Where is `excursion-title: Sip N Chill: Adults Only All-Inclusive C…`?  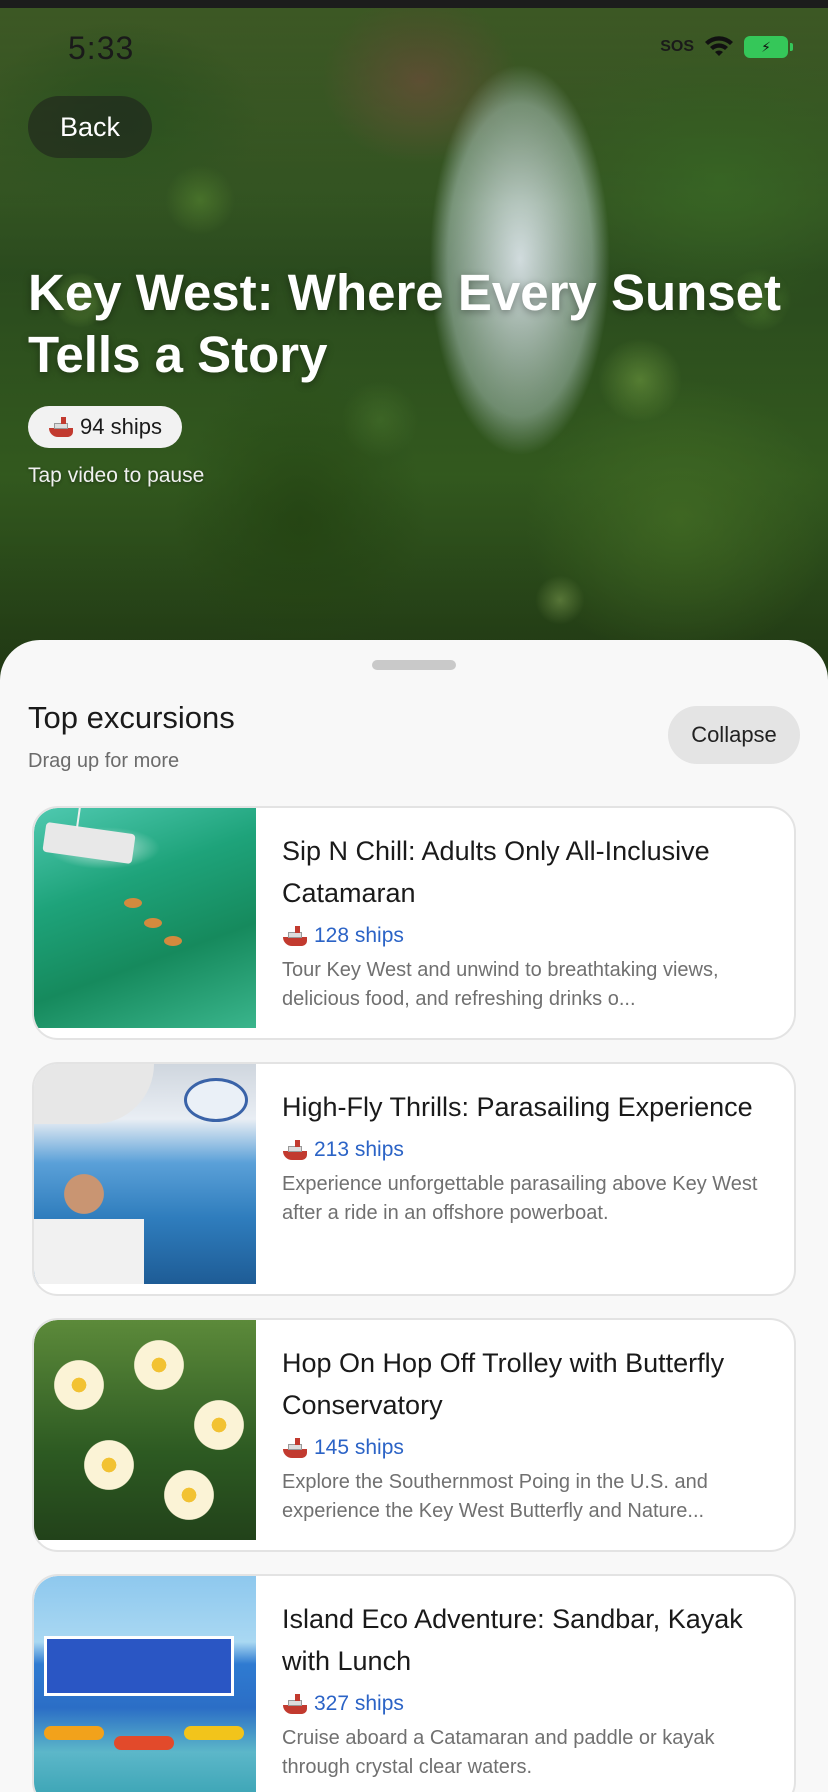
excursion-title: Sip N Chill: Adults Only All-Inclusive C… is located at coordinates (496, 872).